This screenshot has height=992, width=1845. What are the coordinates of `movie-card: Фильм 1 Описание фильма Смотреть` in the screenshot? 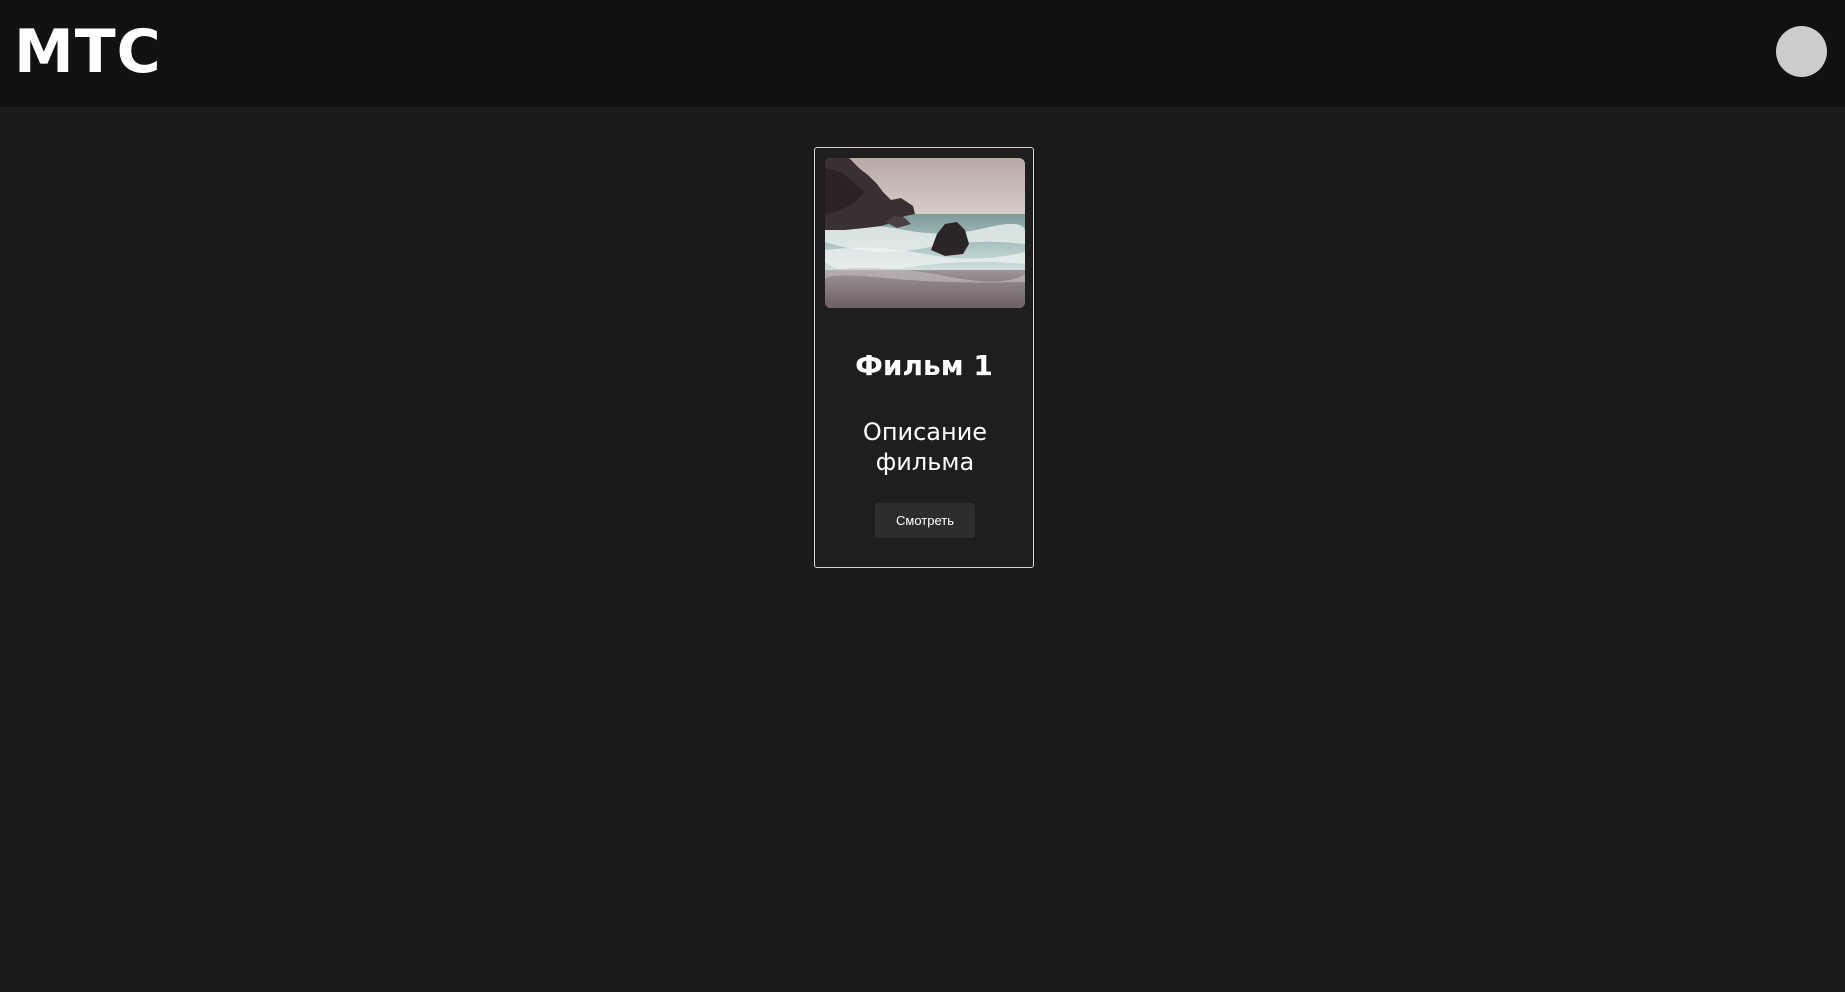 It's located at (924, 357).